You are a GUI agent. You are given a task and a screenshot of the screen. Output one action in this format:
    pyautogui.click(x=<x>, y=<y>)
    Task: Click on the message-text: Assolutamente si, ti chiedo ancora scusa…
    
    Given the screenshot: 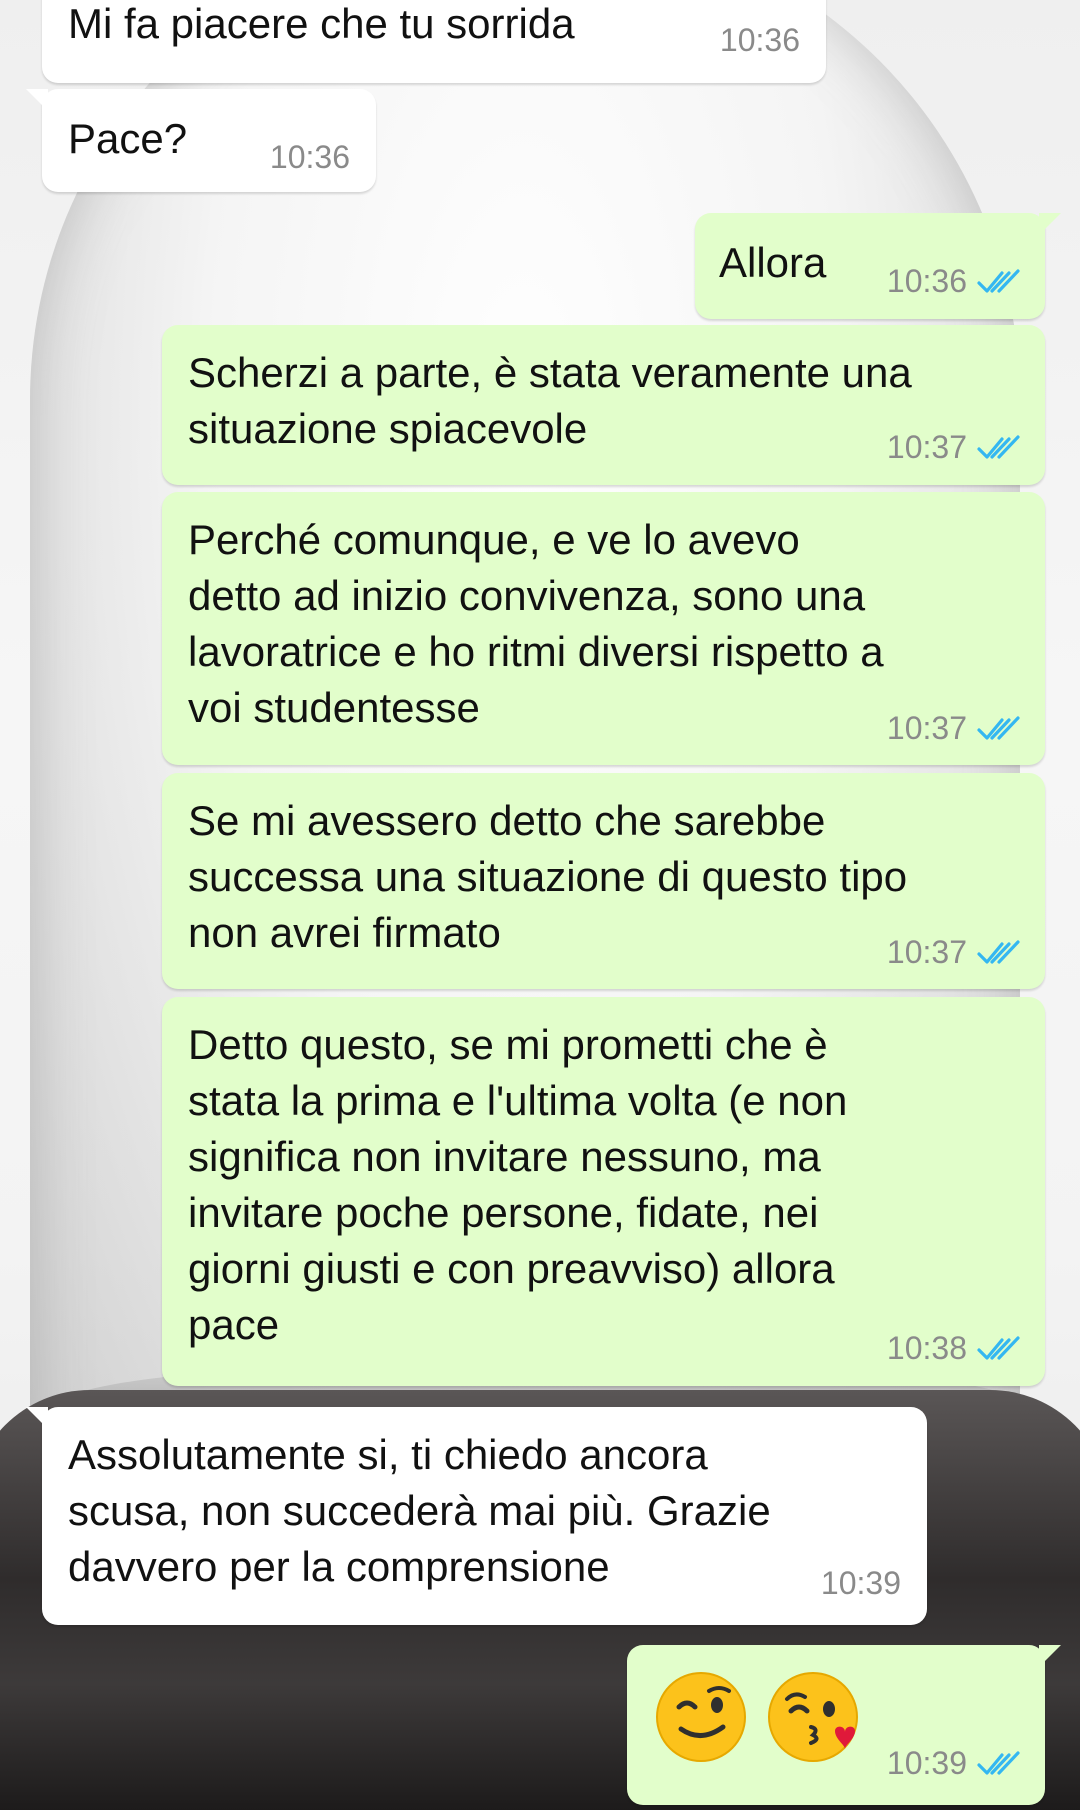 What is the action you would take?
    pyautogui.click(x=419, y=1510)
    